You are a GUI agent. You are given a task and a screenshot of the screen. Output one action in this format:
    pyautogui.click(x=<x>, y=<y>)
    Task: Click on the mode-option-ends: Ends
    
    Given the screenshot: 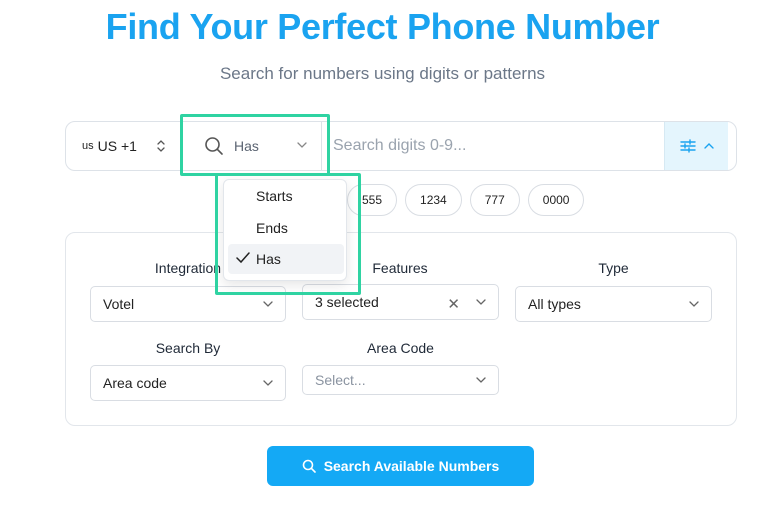 What is the action you would take?
    pyautogui.click(x=286, y=228)
    